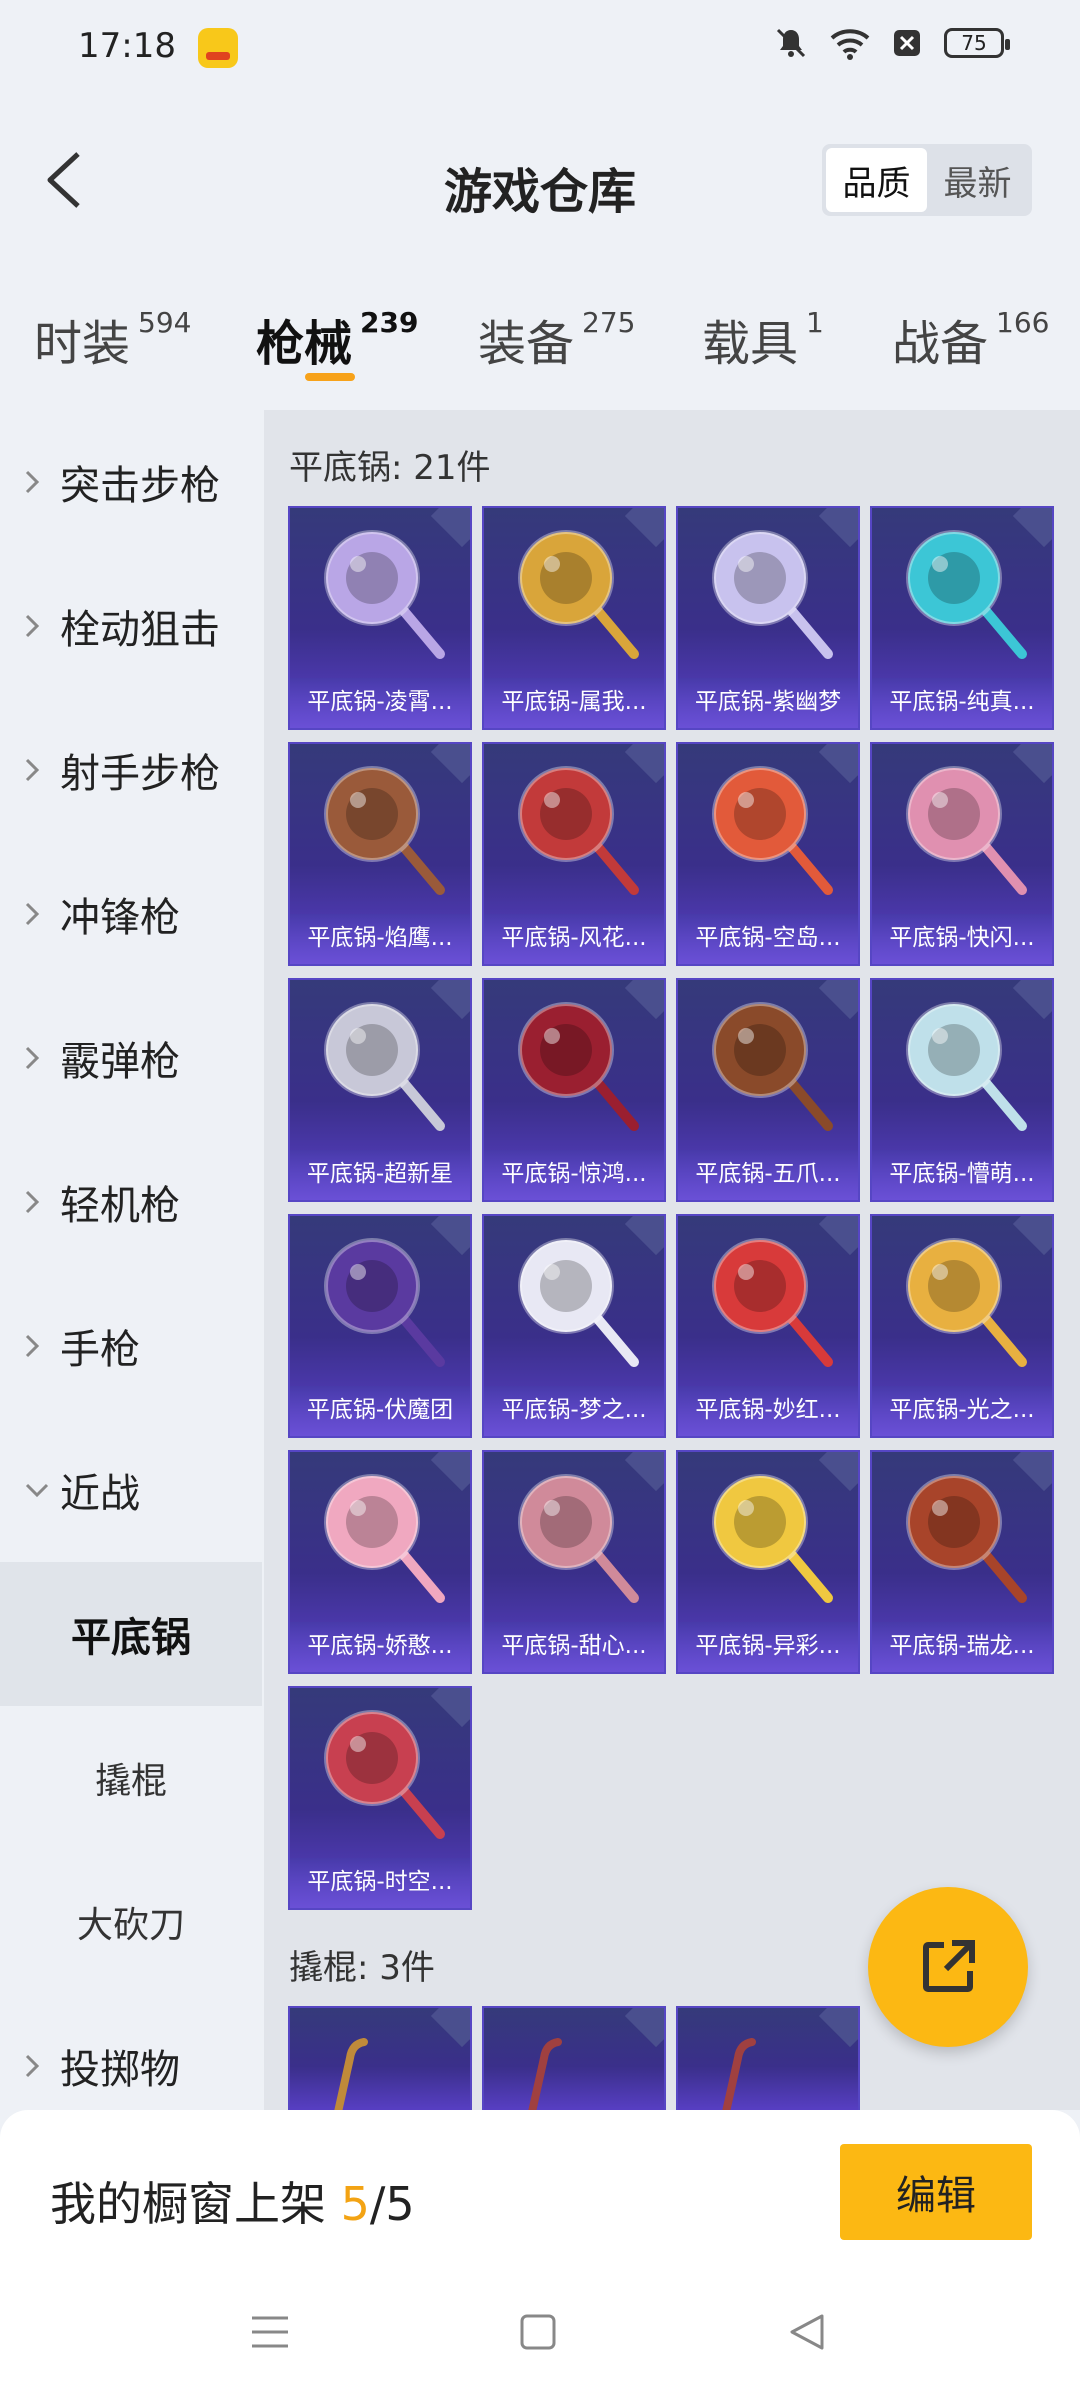 The image size is (1080, 2408). What do you see at coordinates (540, 180) in the screenshot?
I see `header: 游戏仓库 品质 最新` at bounding box center [540, 180].